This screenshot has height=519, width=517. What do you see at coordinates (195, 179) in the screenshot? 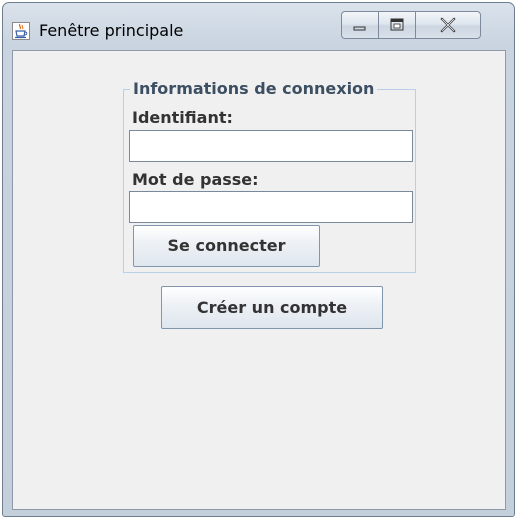
I see `password-label: Mot de passe:` at bounding box center [195, 179].